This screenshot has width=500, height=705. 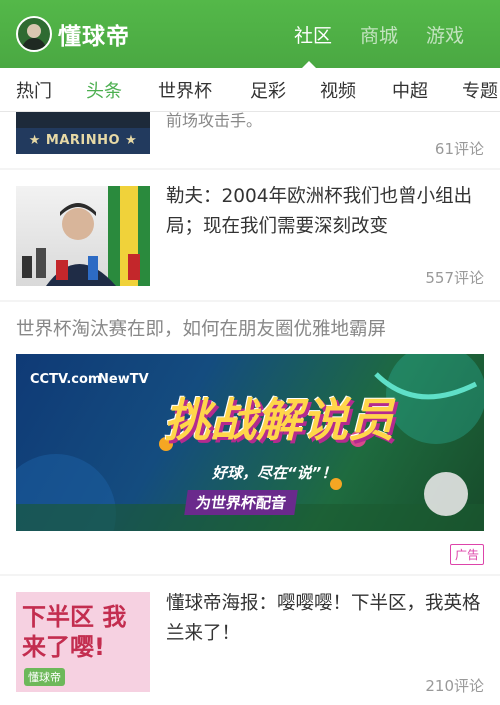 I want to click on user-avatar, so click(x=34, y=34).